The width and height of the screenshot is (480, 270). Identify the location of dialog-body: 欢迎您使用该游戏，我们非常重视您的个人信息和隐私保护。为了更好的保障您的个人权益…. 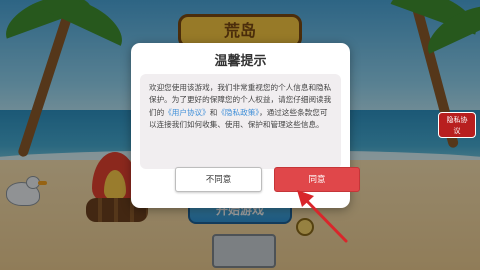
(240, 121).